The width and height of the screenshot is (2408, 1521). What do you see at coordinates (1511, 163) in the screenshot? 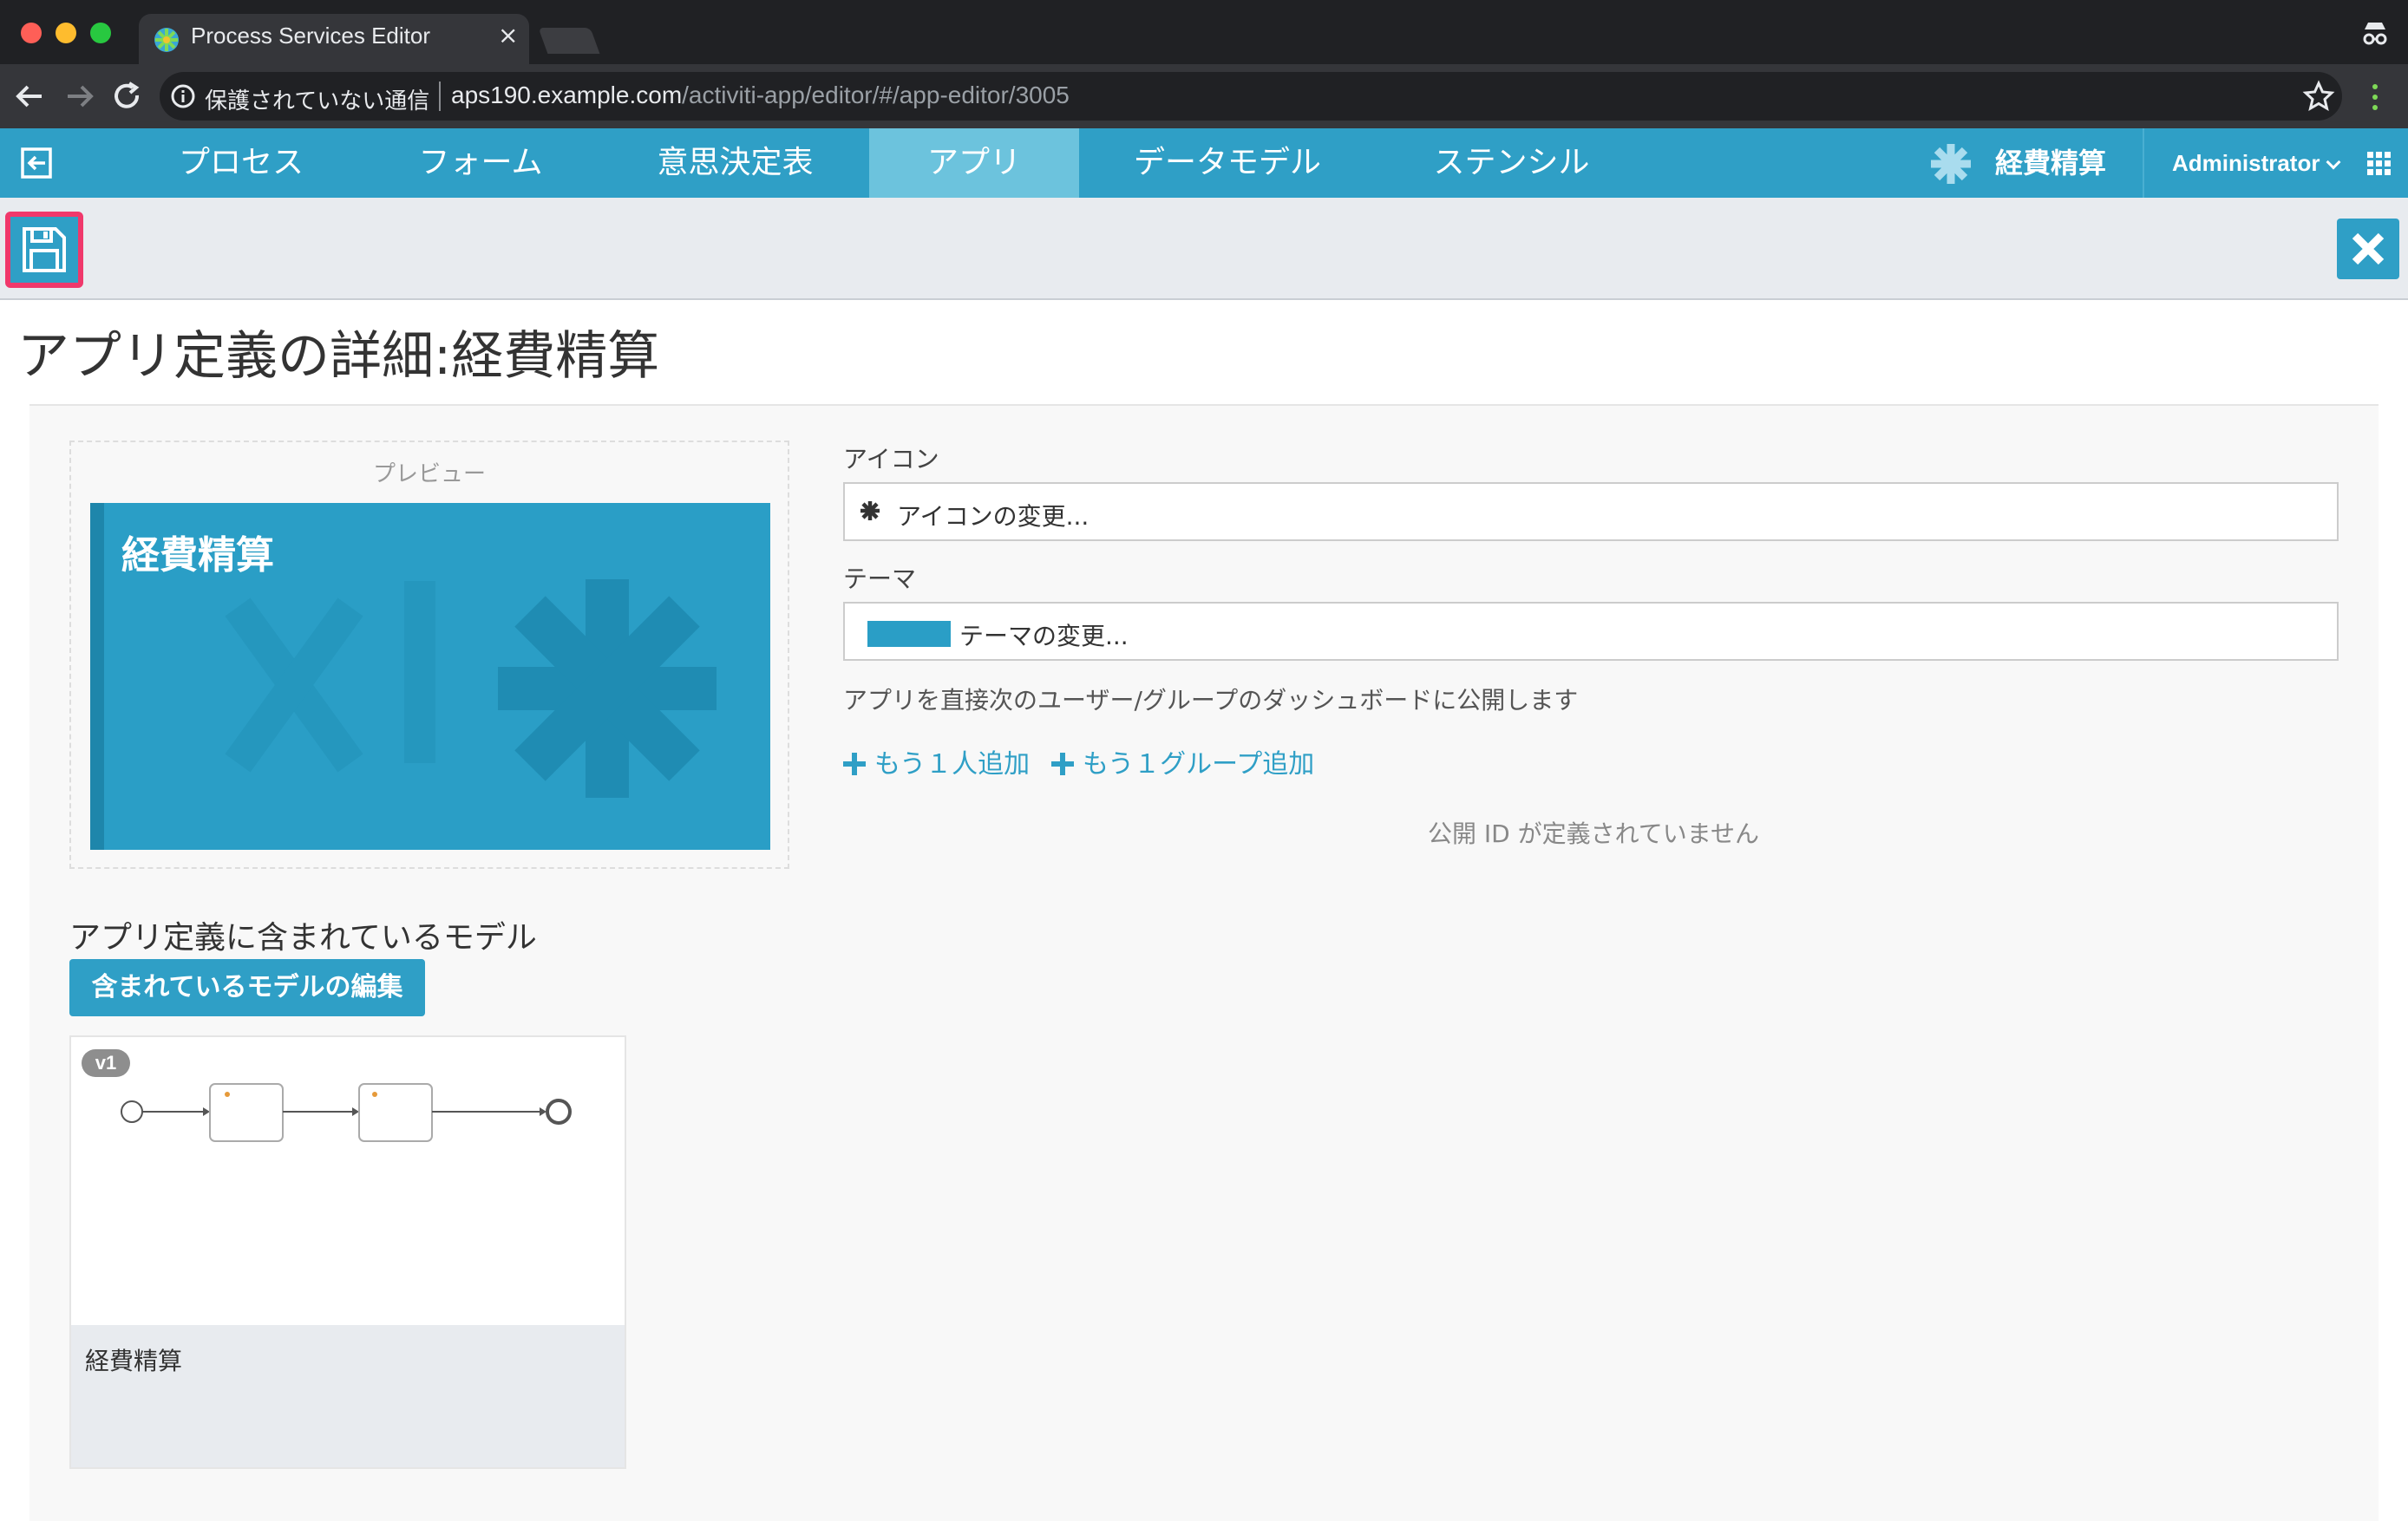
I see `nav-item-stencil: ステンシル` at bounding box center [1511, 163].